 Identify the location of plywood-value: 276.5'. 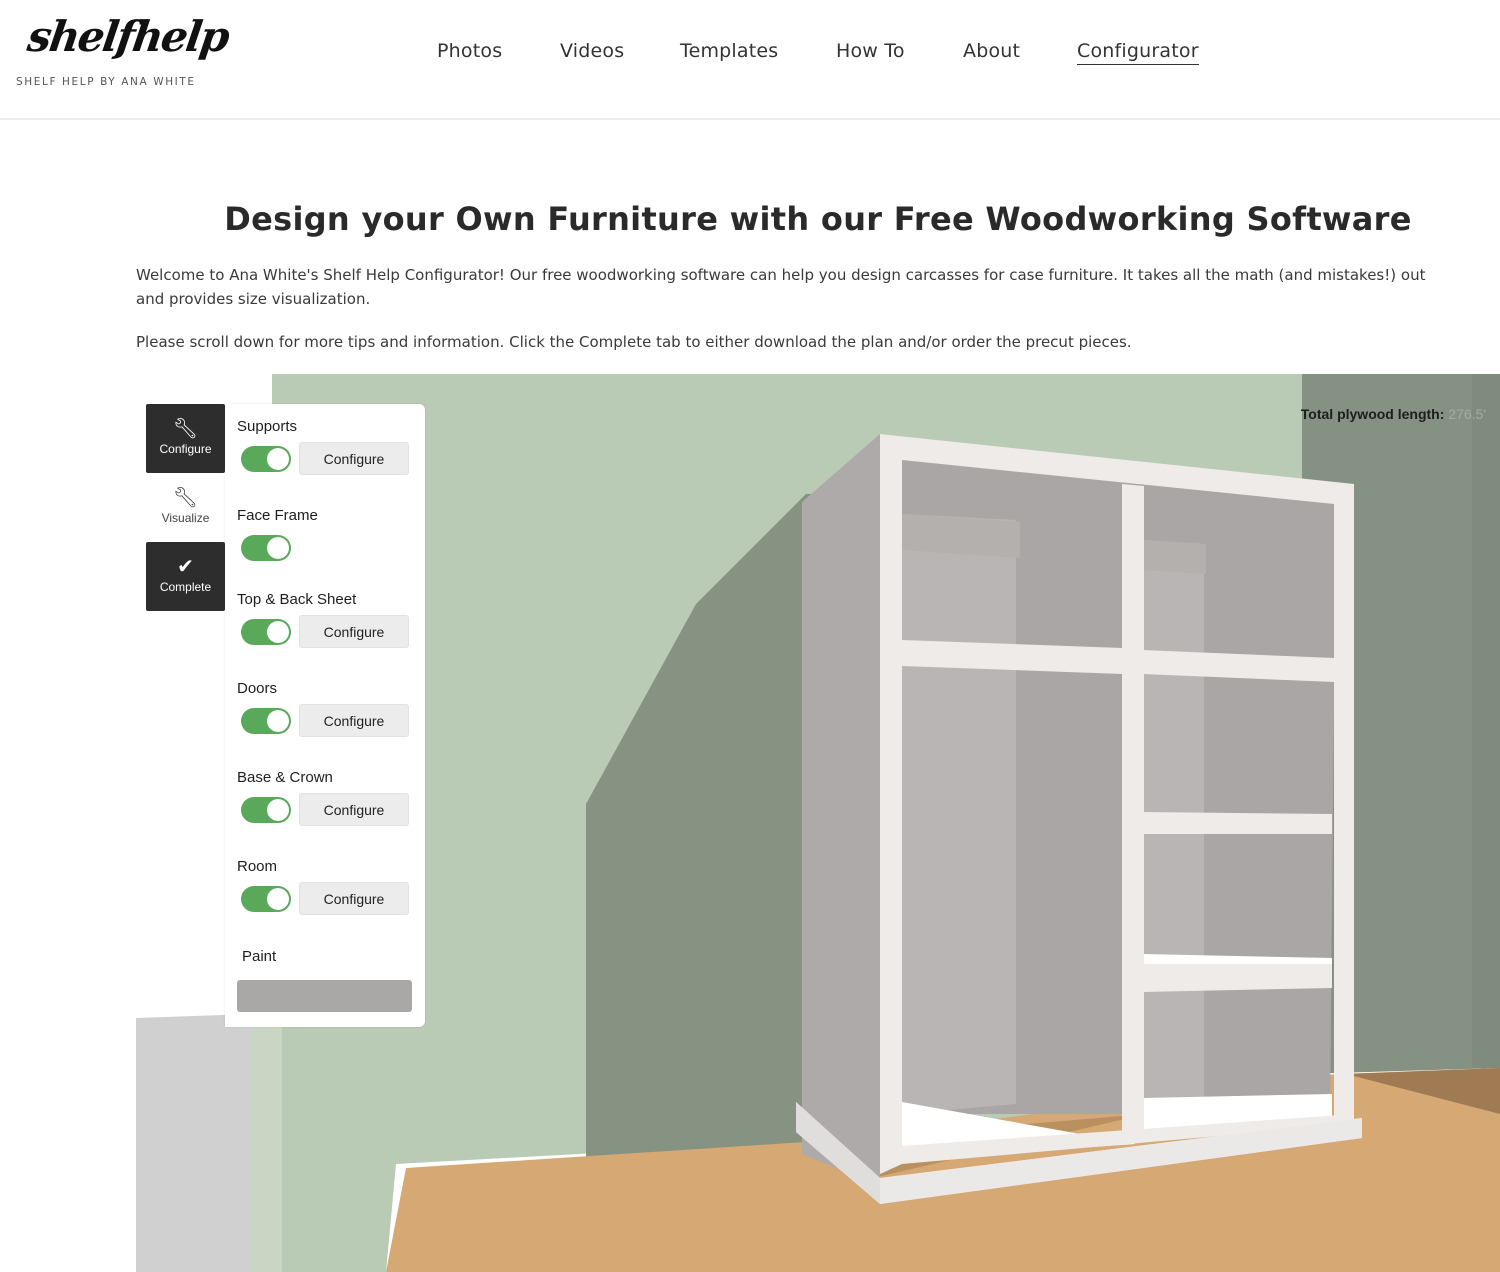
(1467, 414).